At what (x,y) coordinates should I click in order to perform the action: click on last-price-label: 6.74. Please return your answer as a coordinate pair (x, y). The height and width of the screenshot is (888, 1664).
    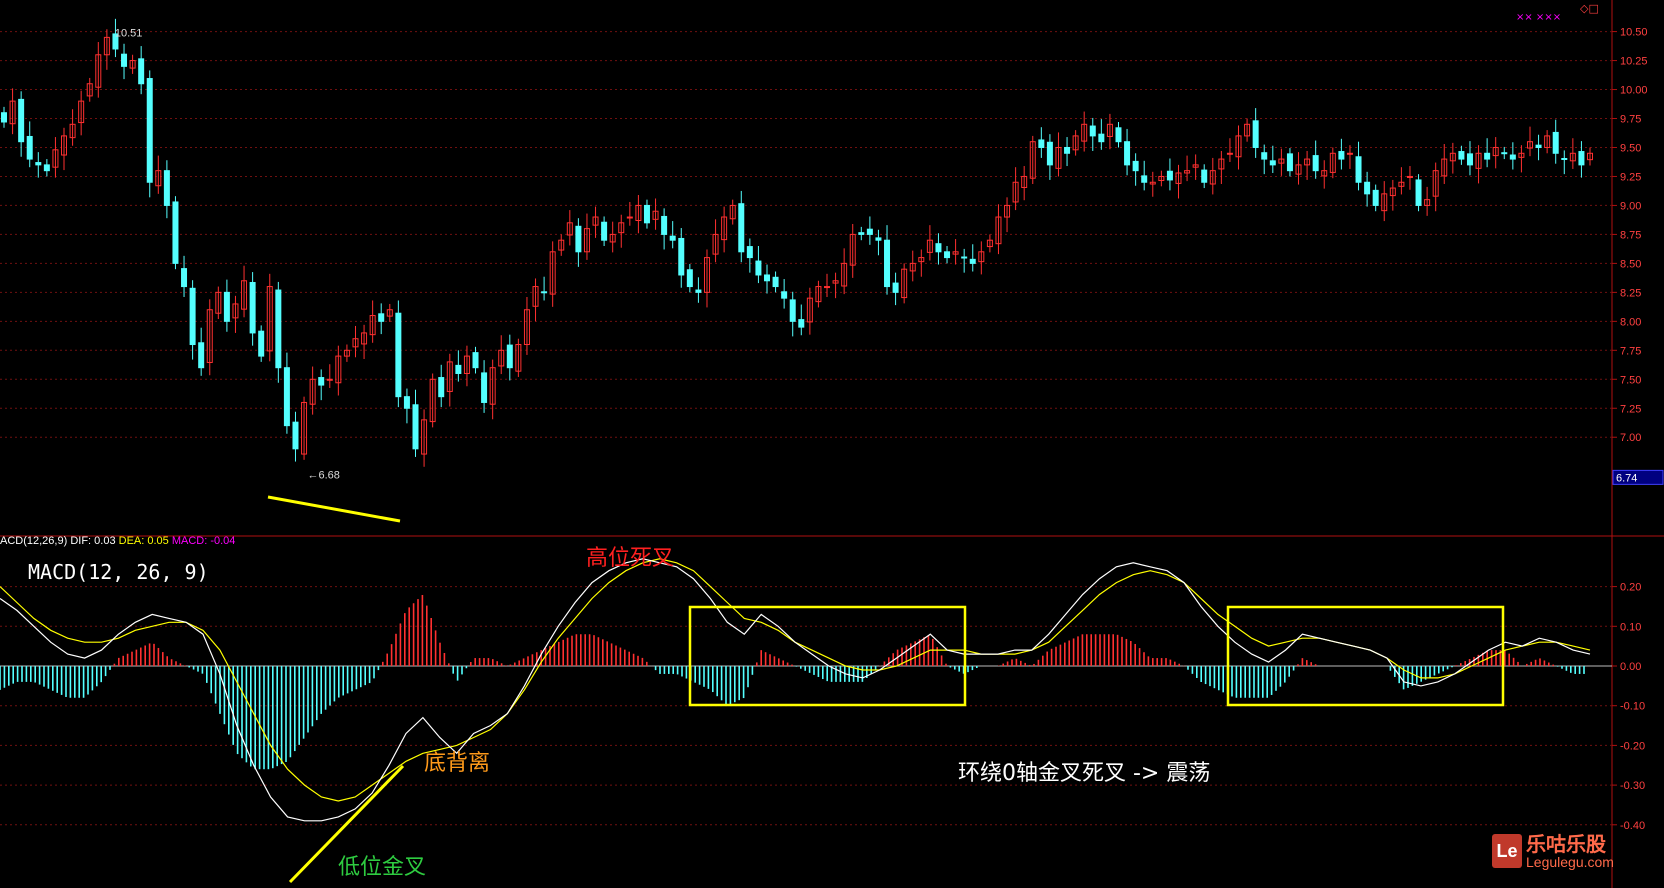
    Looking at the image, I should click on (1626, 478).